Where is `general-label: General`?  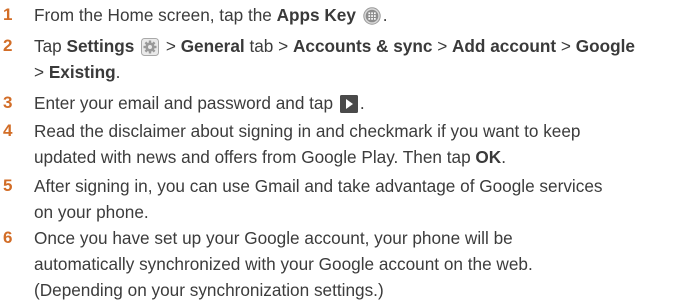 general-label: General is located at coordinates (212, 46).